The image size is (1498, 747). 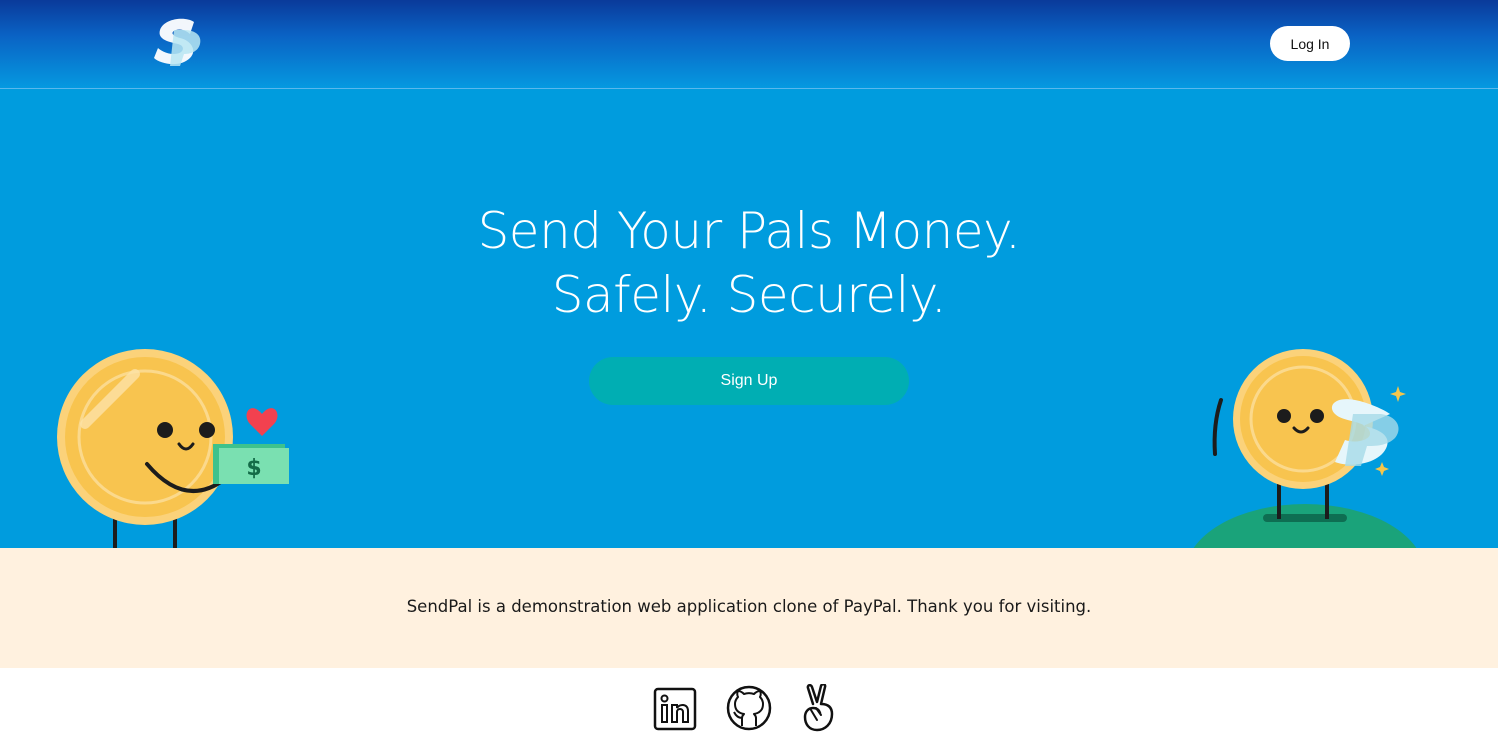 I want to click on angellist-icon, so click(x=821, y=707).